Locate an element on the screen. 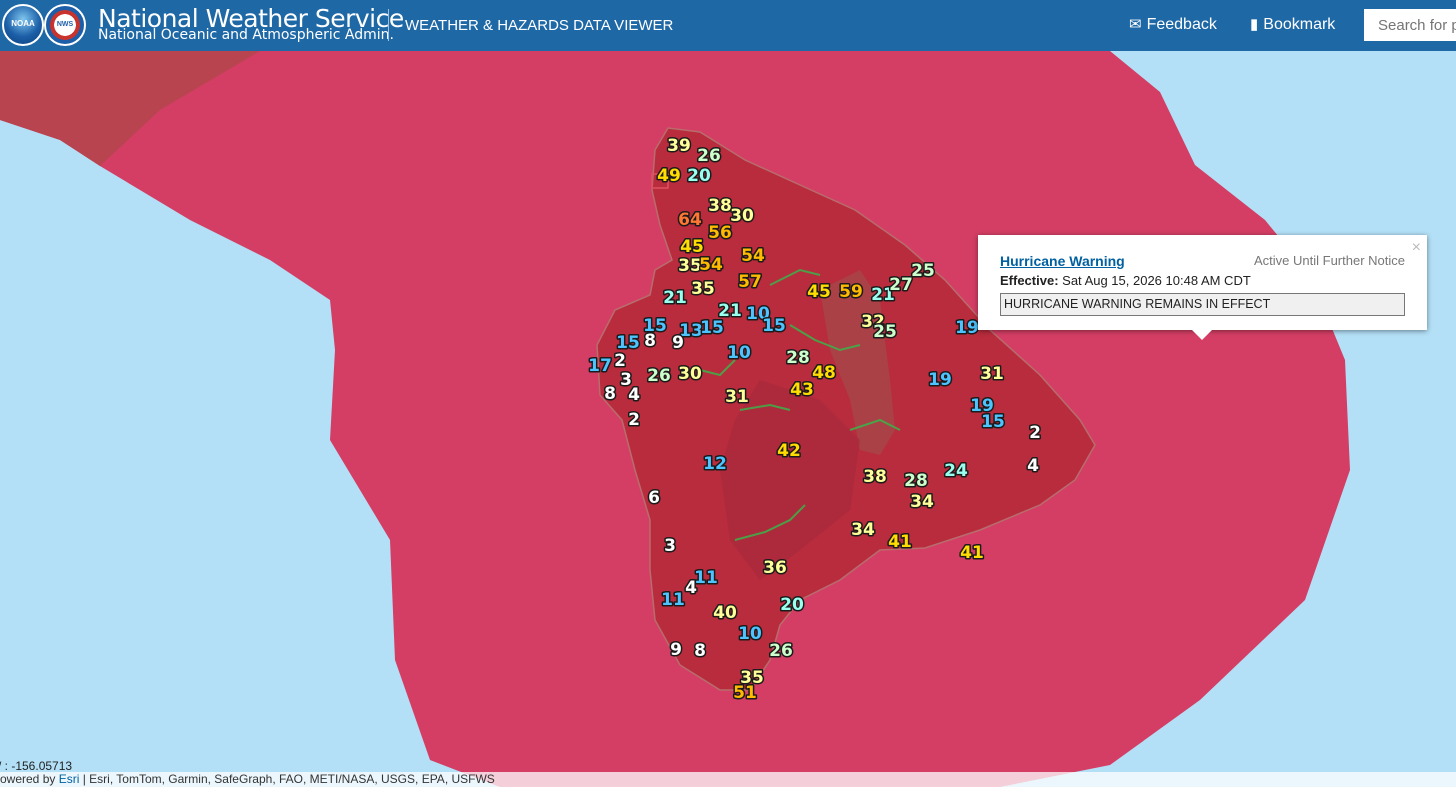  observation-label: 51 is located at coordinates (745, 693).